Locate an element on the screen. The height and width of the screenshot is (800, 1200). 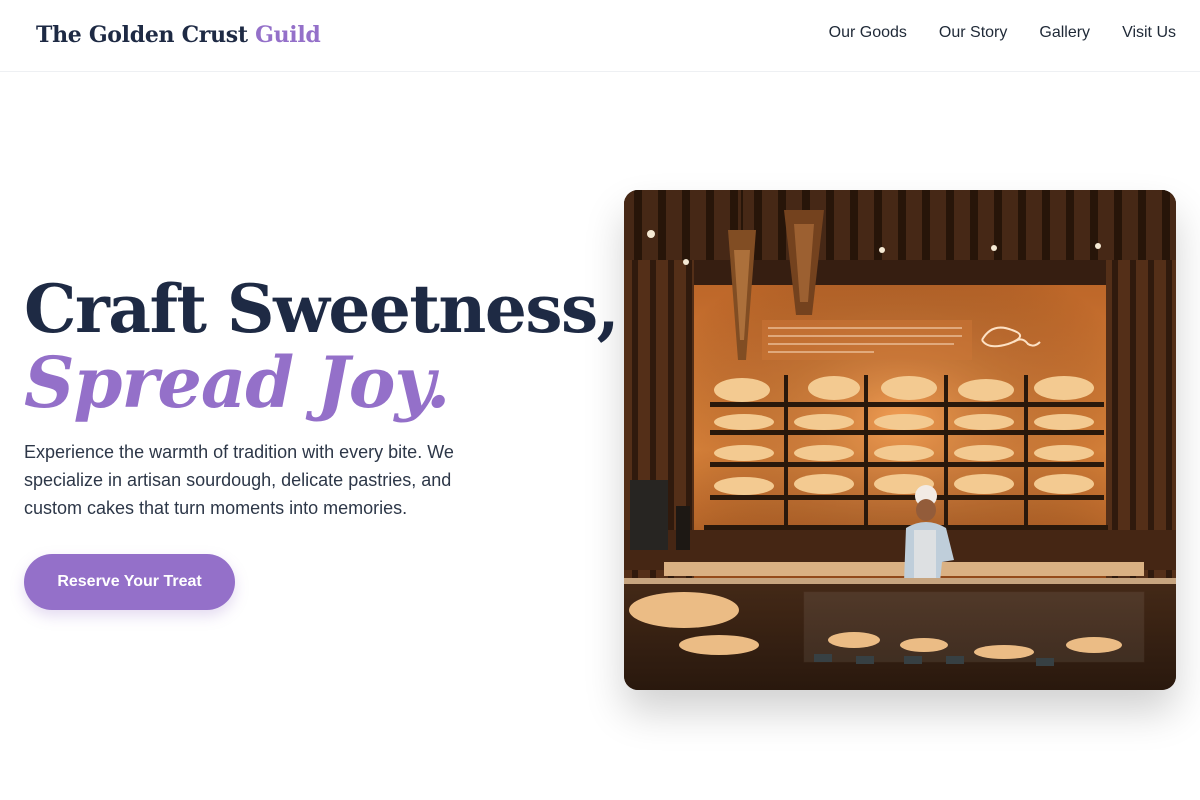
nav-link-visit-us: Visit Us is located at coordinates (1149, 33).